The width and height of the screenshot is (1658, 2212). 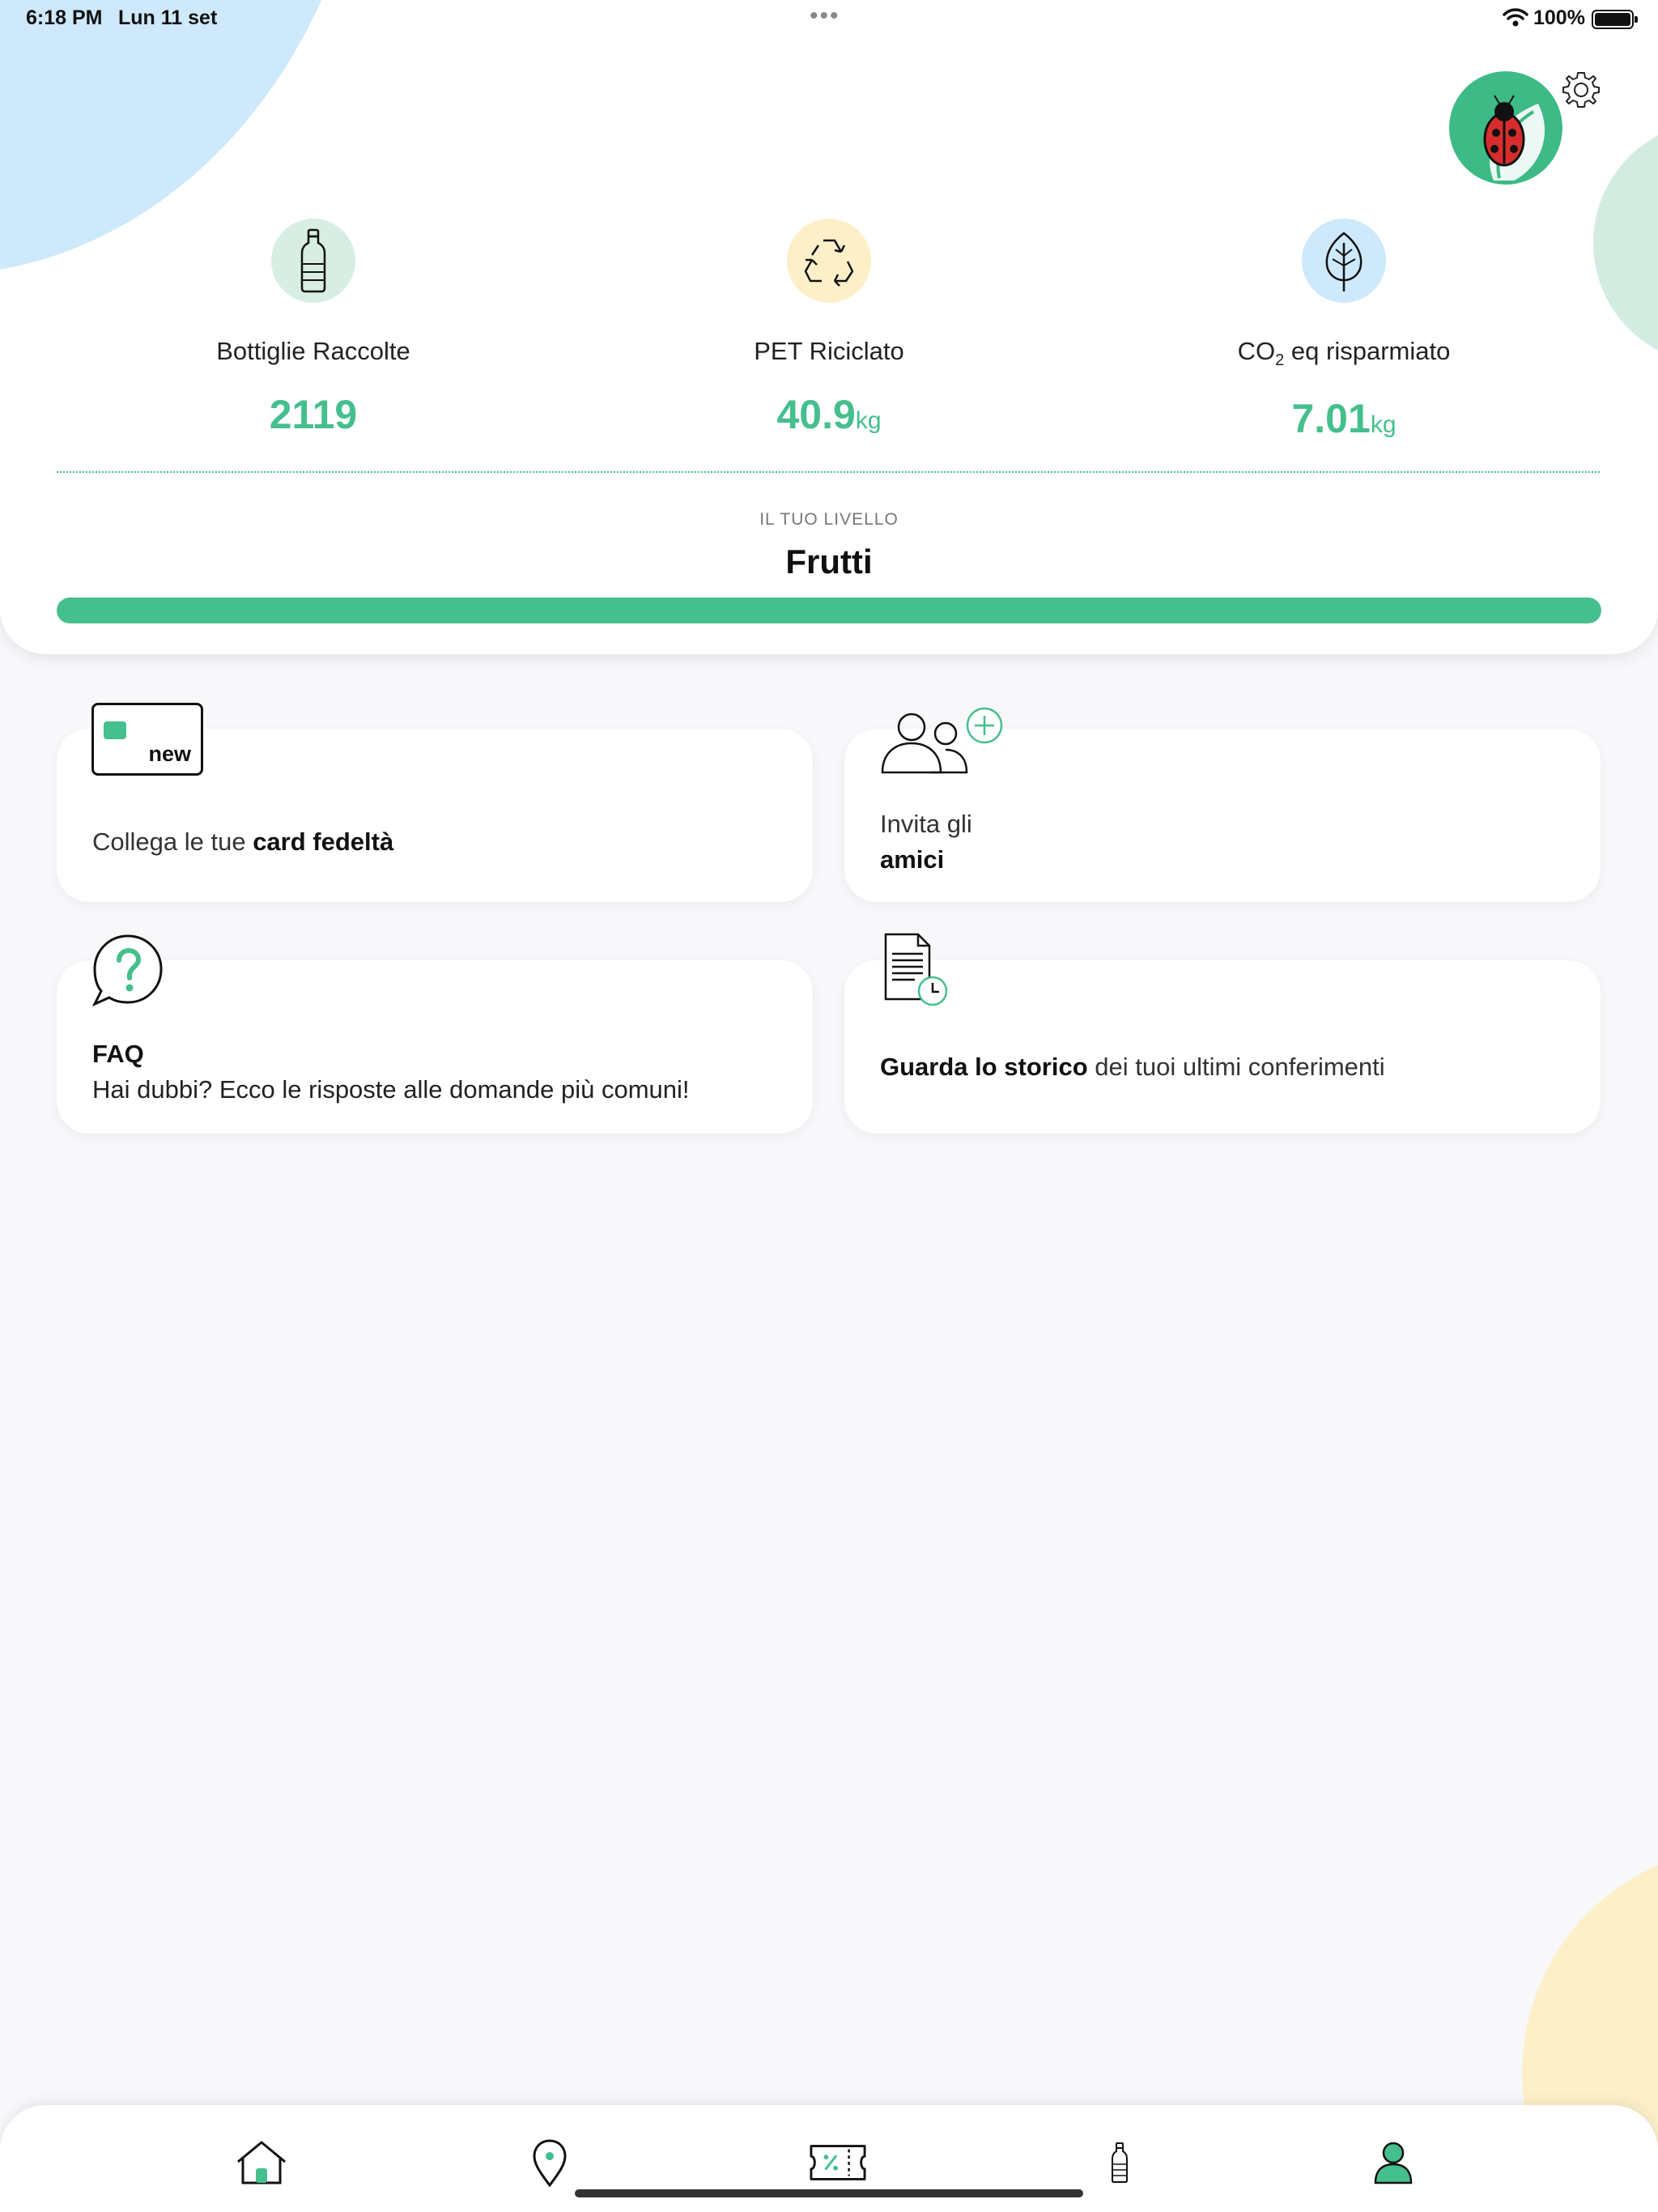 I want to click on level-caption: IL TUO LIVELLO, so click(x=829, y=519).